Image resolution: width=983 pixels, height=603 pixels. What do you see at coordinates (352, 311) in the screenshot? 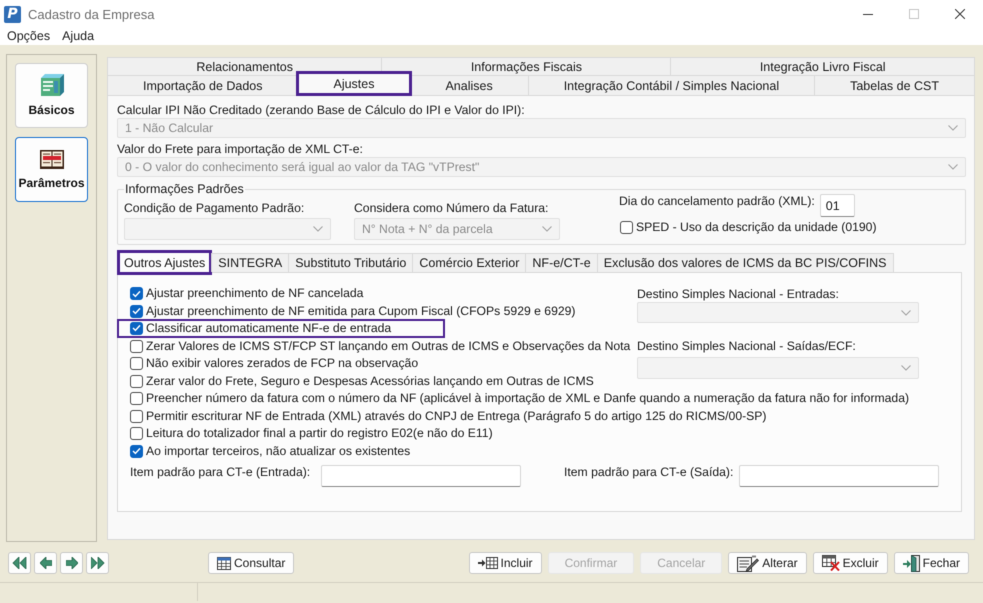
I see `checkbox-option: Ajustar preenchimento de NF emitida para Cupom Fiscal (CFOPs 5929 e 6929)` at bounding box center [352, 311].